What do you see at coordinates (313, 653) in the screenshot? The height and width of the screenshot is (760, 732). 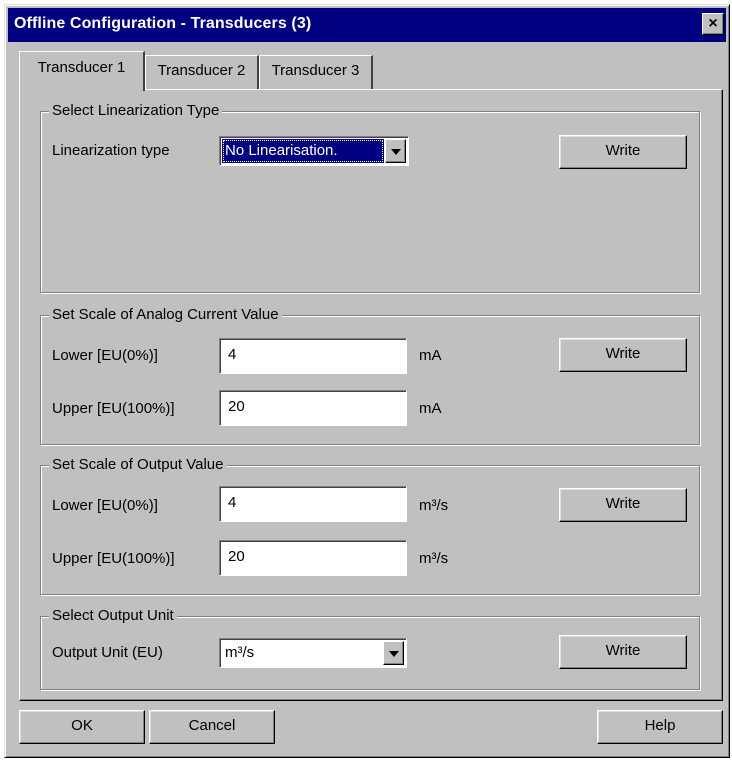 I see `output-unit-select: m³/s` at bounding box center [313, 653].